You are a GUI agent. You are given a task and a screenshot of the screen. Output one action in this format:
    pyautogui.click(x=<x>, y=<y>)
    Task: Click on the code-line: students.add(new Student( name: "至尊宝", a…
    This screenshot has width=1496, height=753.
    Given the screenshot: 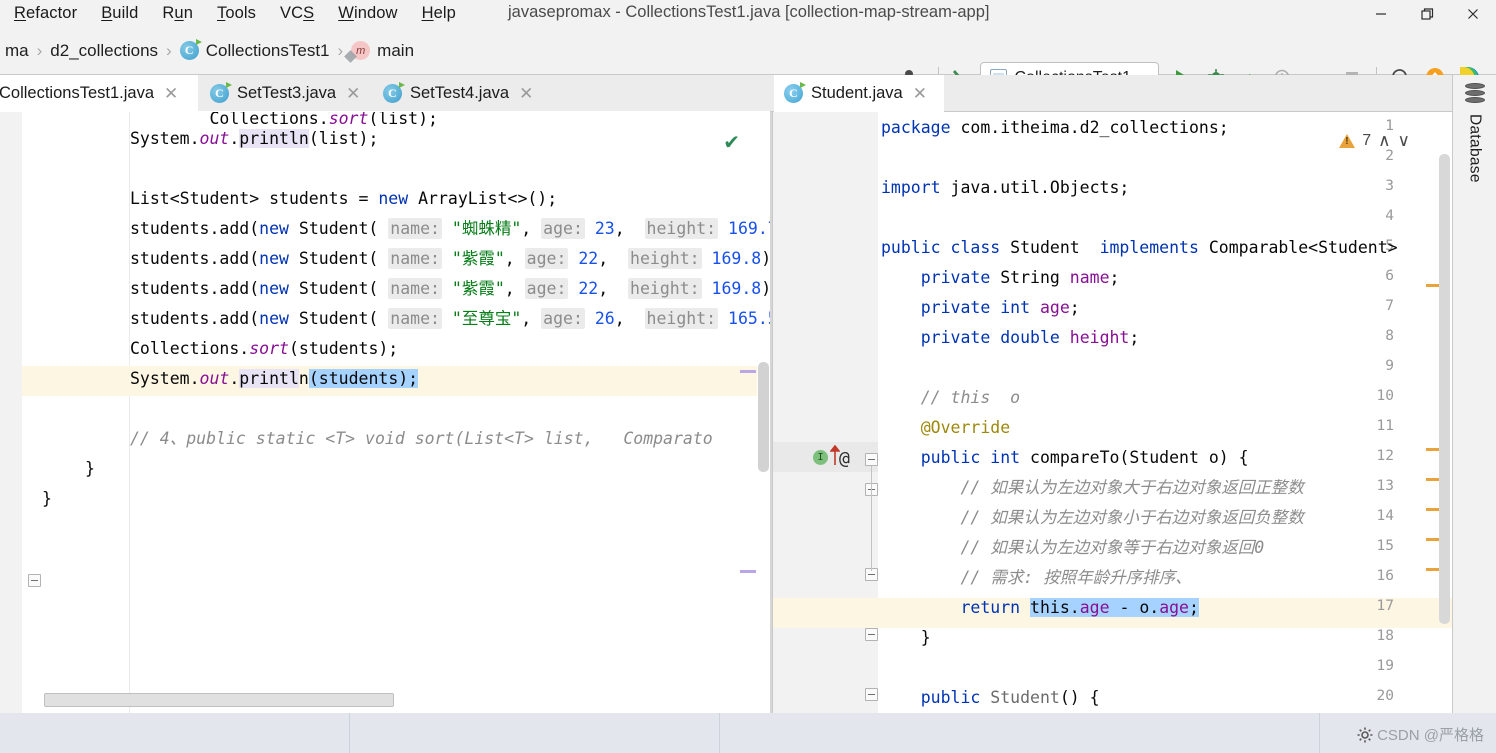 What is the action you would take?
    pyautogui.click(x=450, y=318)
    